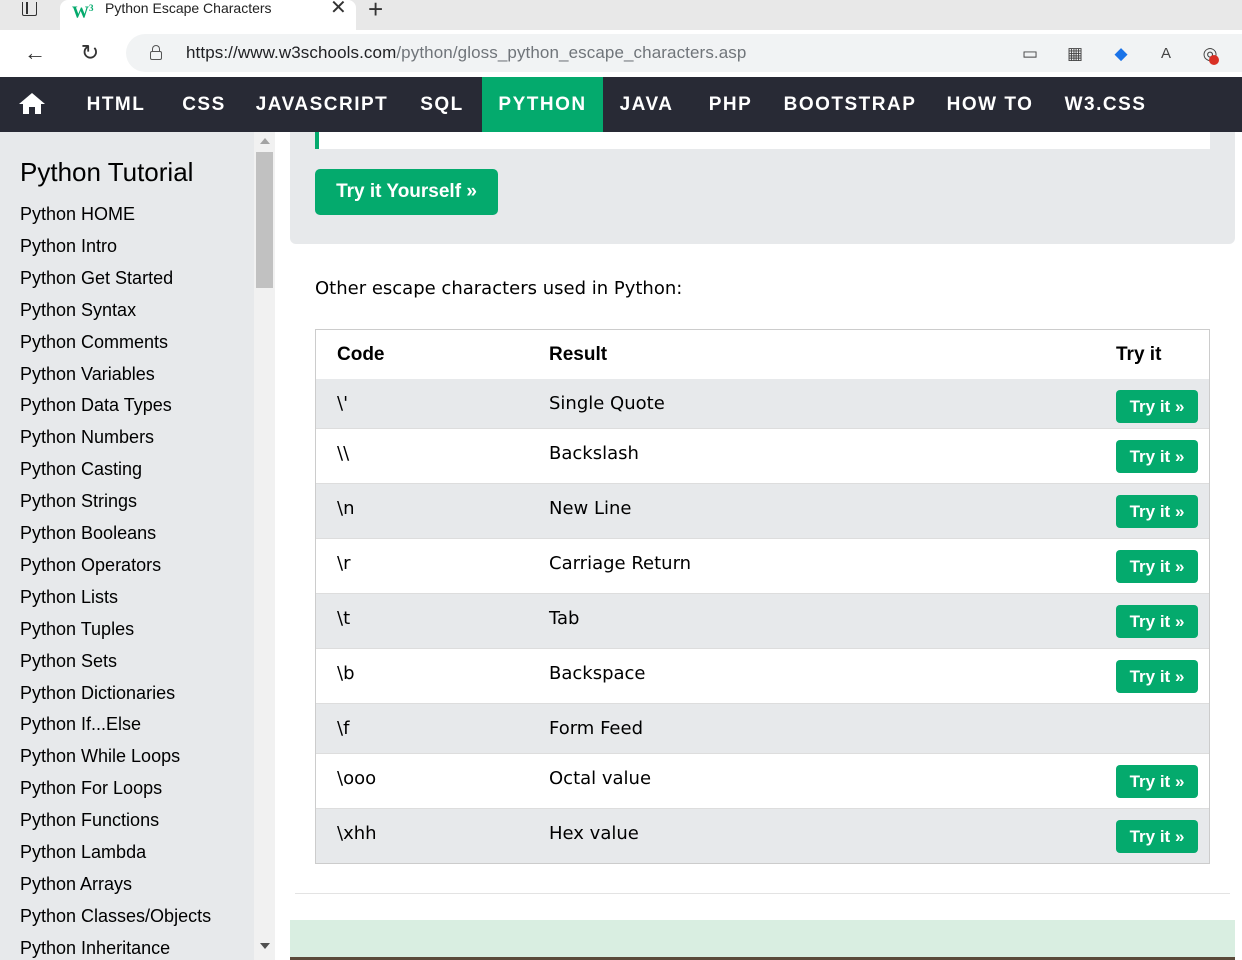 The image size is (1242, 960). Describe the element at coordinates (607, 403) in the screenshot. I see `escape-result: Single Quote` at that location.